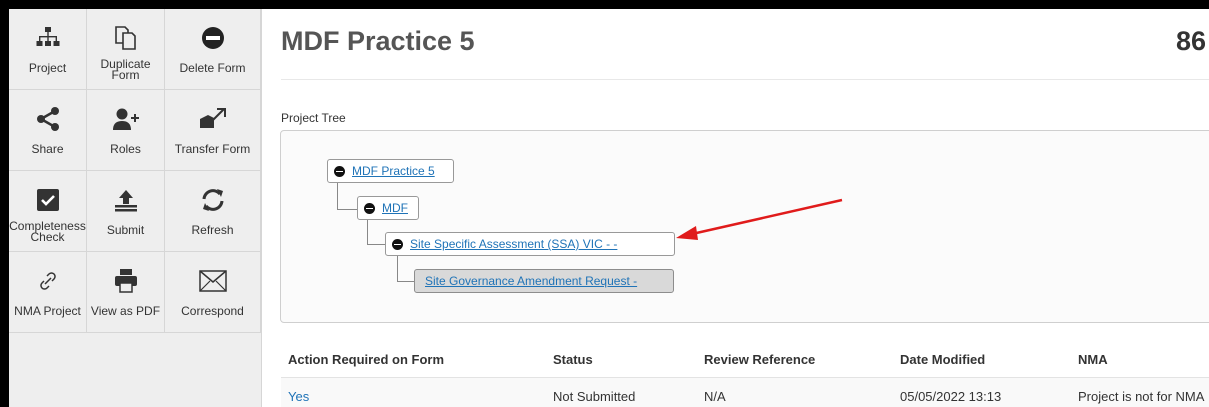 The width and height of the screenshot is (1209, 407). I want to click on refresh-label: Refresh, so click(212, 230).